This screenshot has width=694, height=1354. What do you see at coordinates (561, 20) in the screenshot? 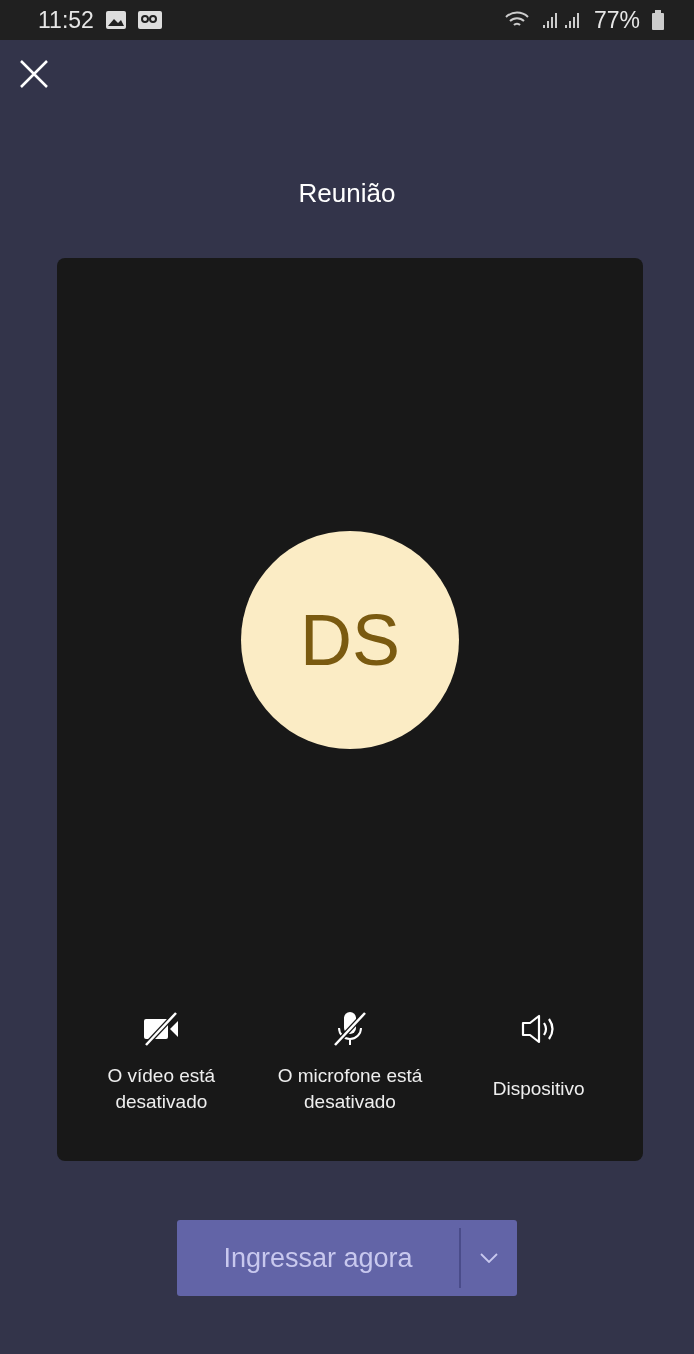
I see `signal-icon` at bounding box center [561, 20].